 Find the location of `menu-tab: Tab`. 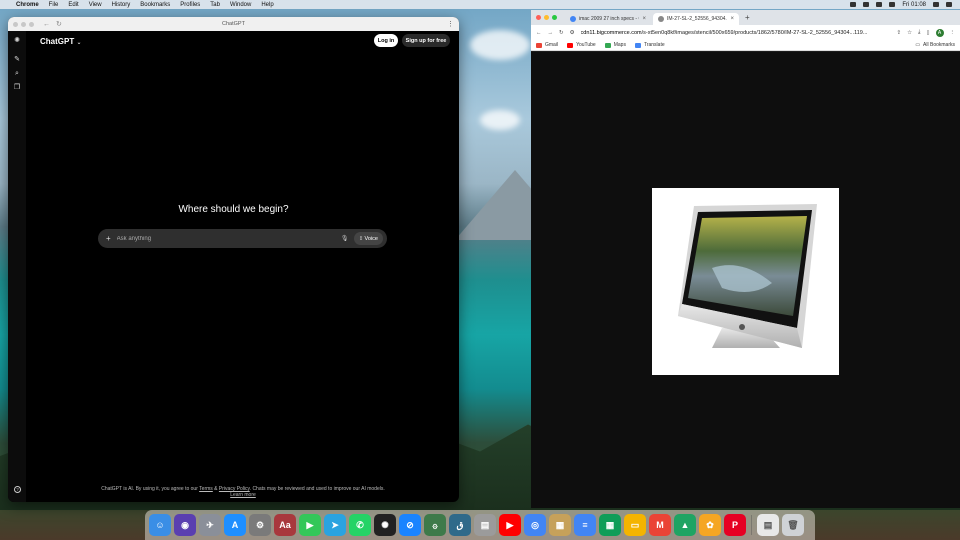

menu-tab: Tab is located at coordinates (215, 5).